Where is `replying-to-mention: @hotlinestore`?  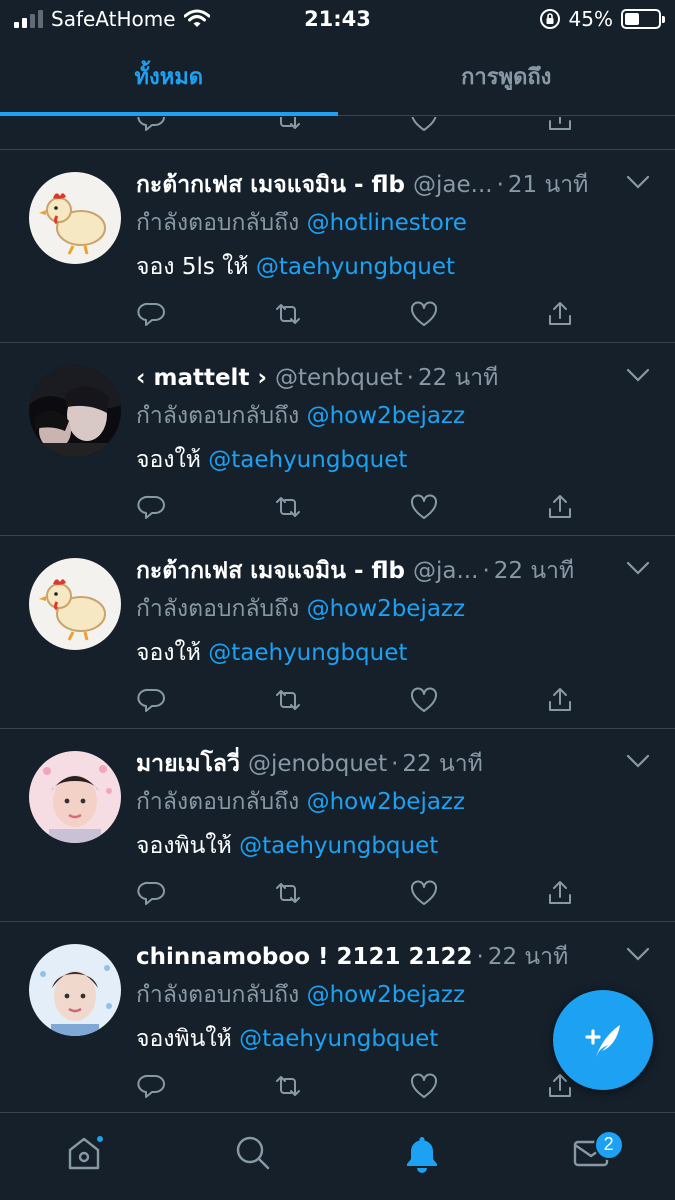
replying-to-mention: @hotlinestore is located at coordinates (387, 223).